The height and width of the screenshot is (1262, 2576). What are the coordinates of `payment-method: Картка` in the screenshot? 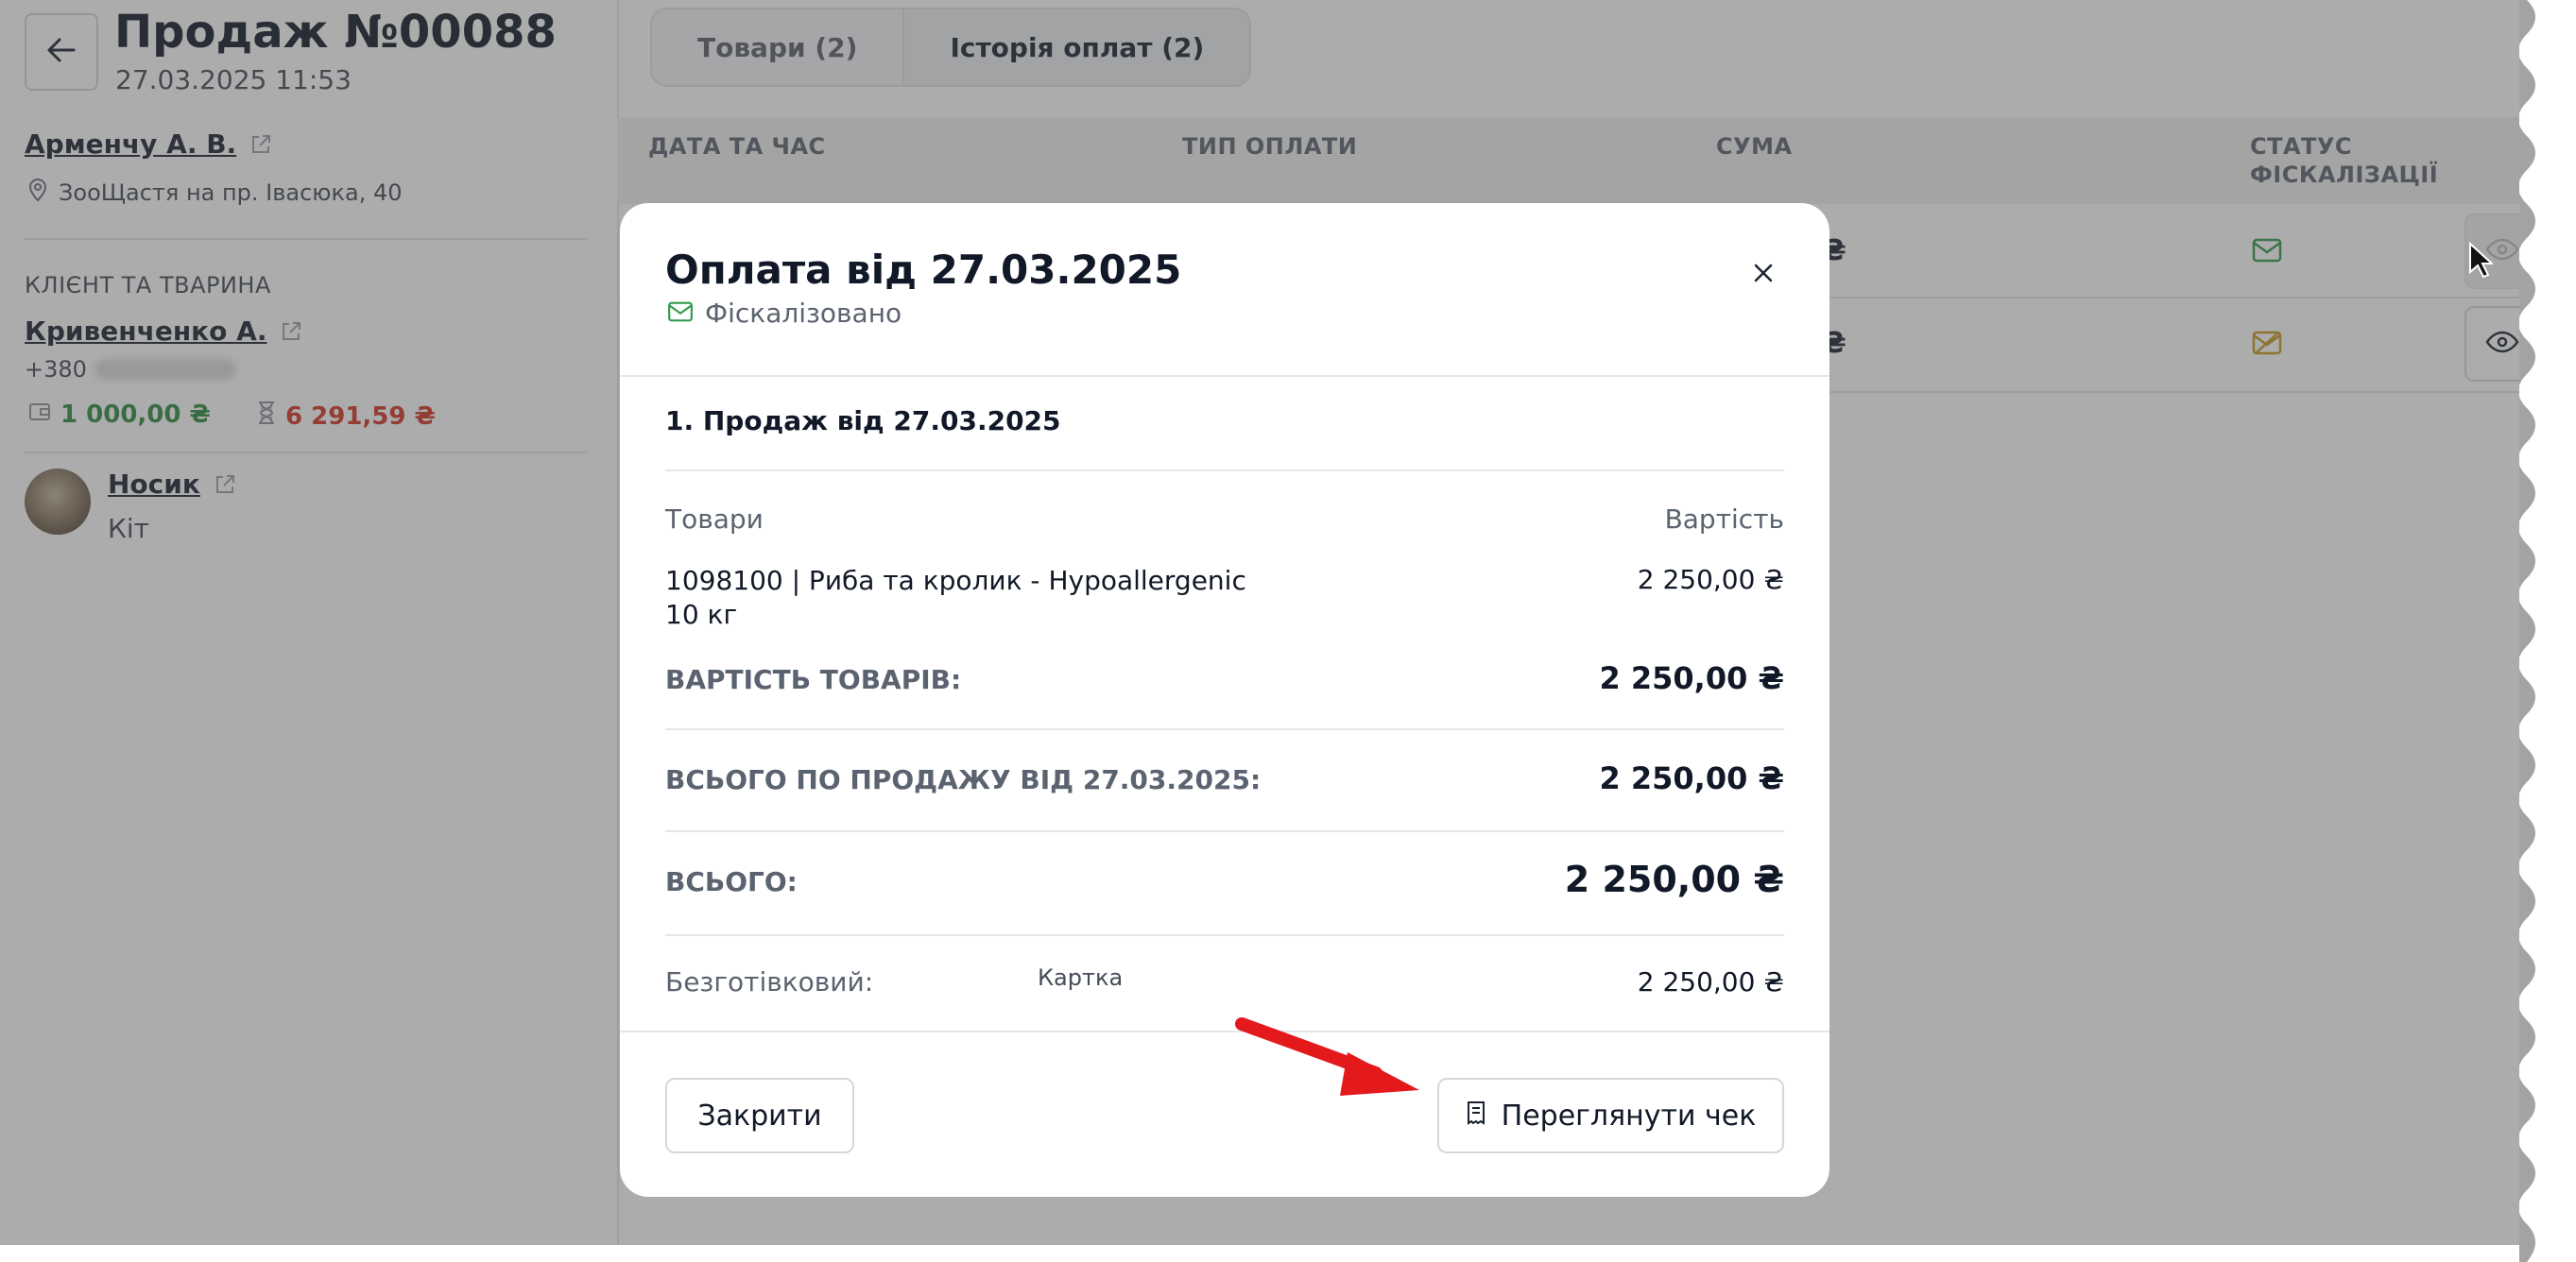 It's located at (1081, 978).